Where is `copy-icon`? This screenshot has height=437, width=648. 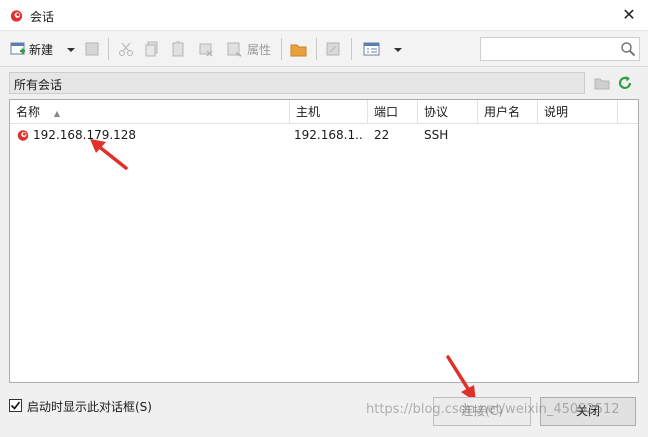
copy-icon is located at coordinates (152, 49).